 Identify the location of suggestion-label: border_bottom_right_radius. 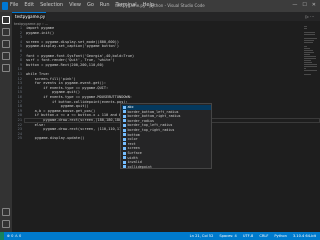
(154, 116).